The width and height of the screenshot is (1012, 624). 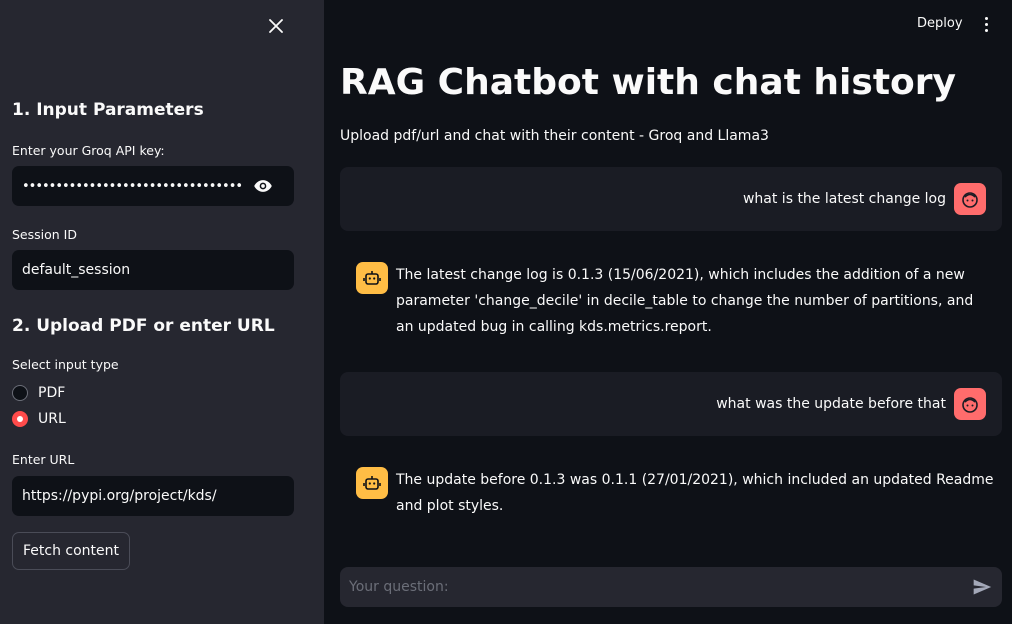 What do you see at coordinates (43, 459) in the screenshot?
I see `url-label: Enter URL` at bounding box center [43, 459].